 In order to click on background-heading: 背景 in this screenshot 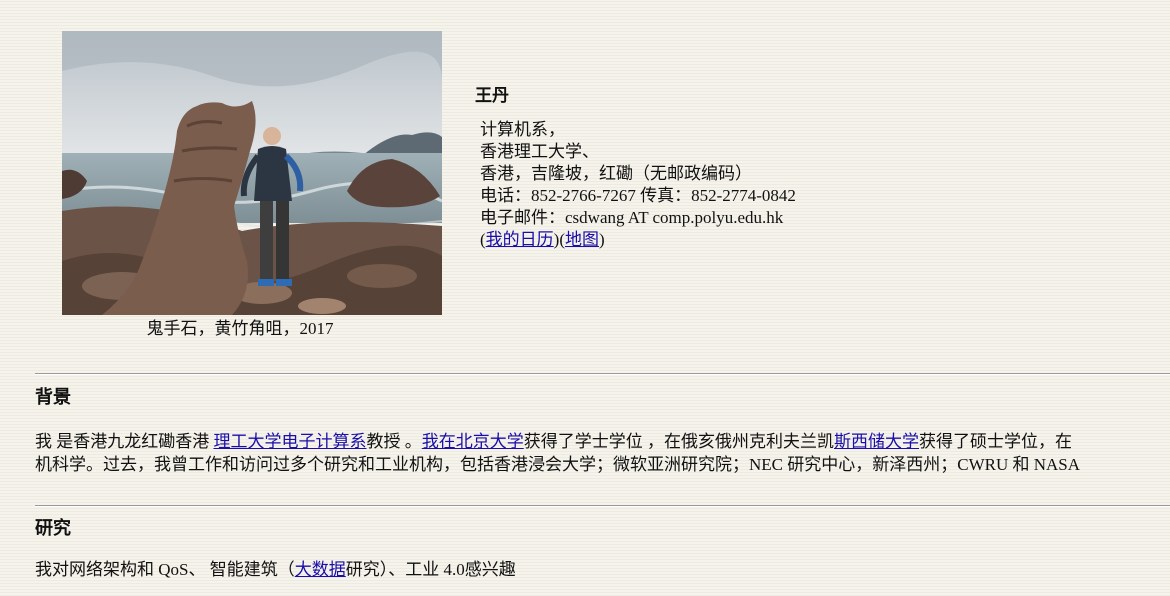, I will do `click(53, 397)`.